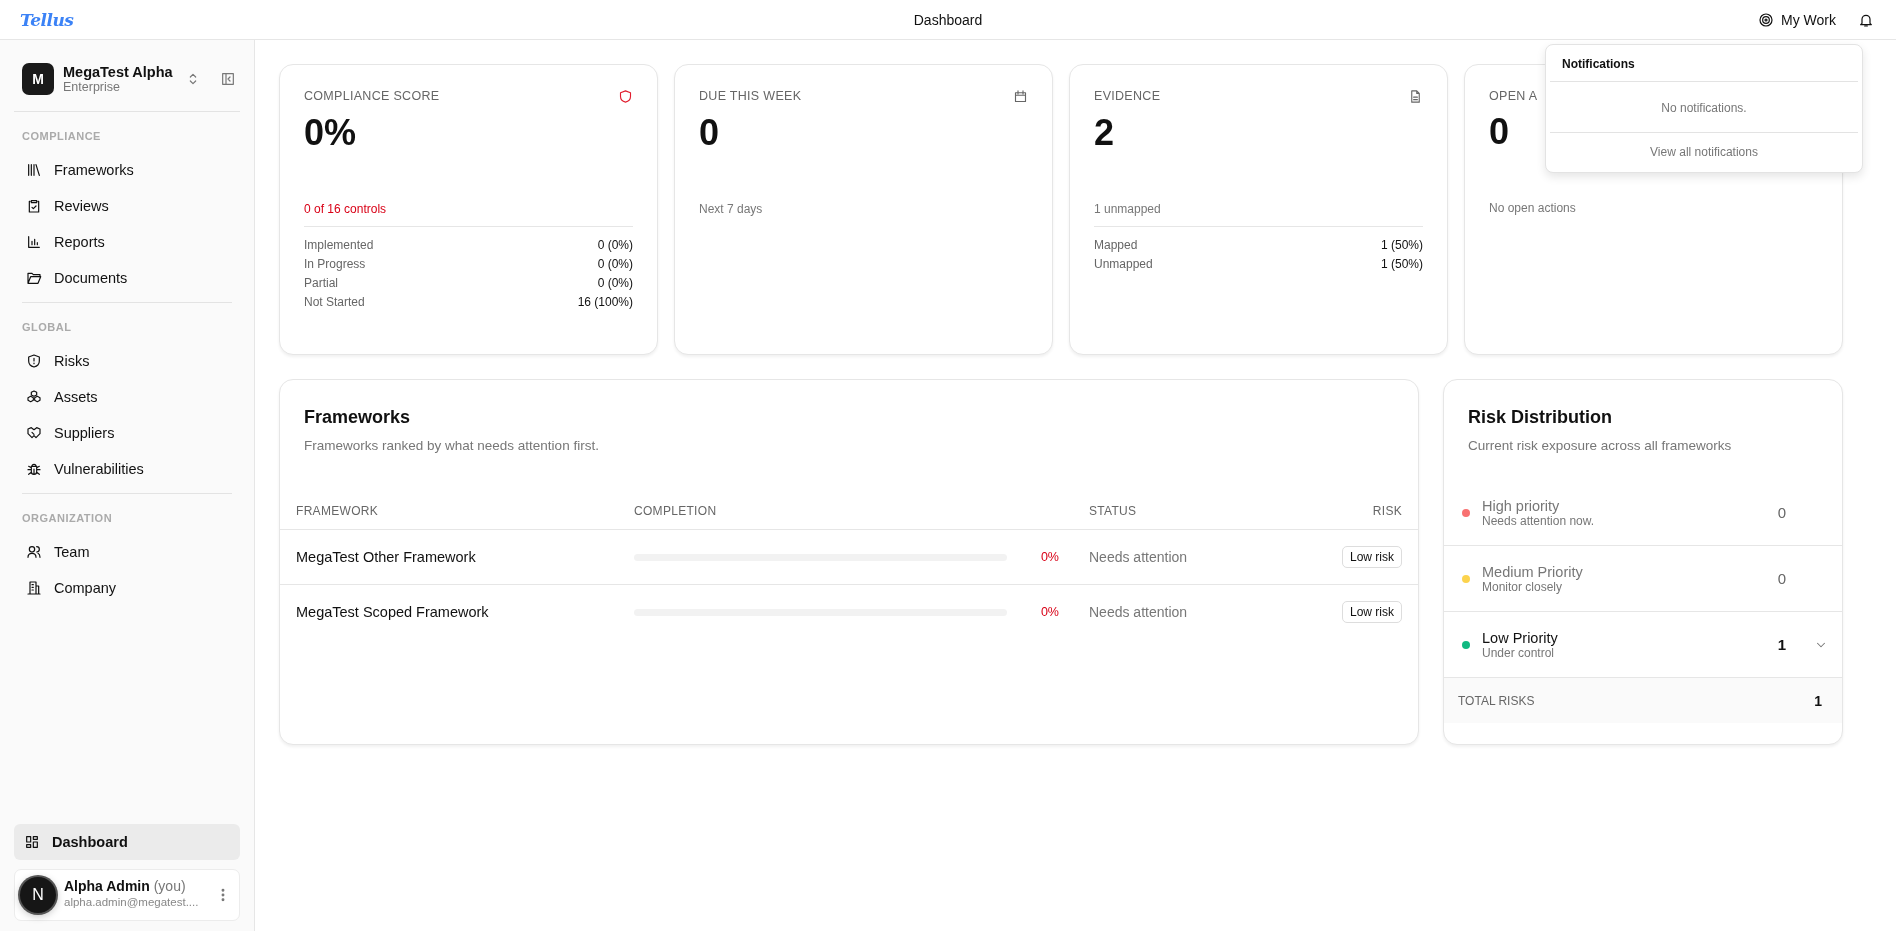 Image resolution: width=1896 pixels, height=931 pixels. Describe the element at coordinates (1020, 96) in the screenshot. I see `calendar-icon` at that location.